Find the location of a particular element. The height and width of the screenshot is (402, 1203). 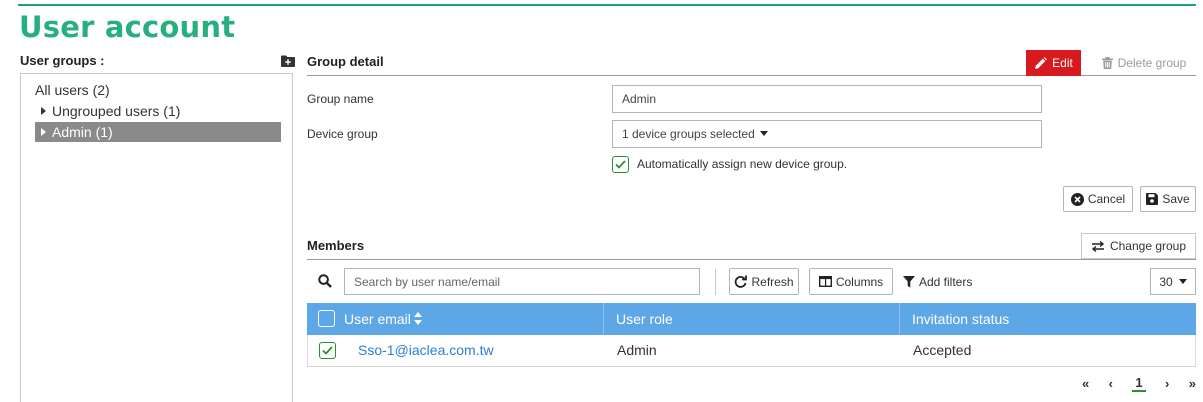

toolbar-separator is located at coordinates (715, 282).